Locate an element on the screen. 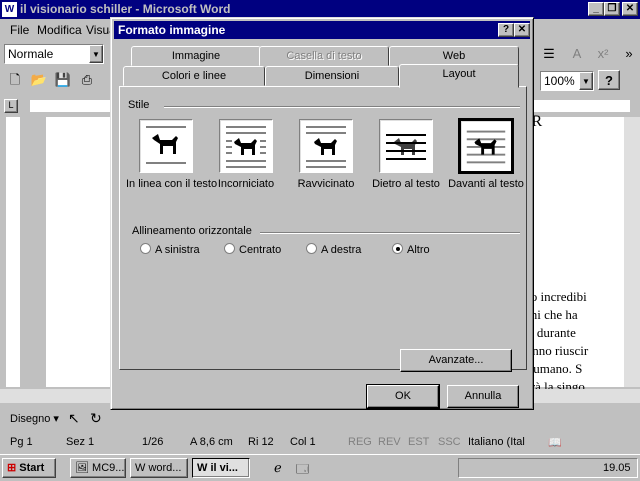 This screenshot has width=640, height=481. image-icon: 🖼 is located at coordinates (82, 468).